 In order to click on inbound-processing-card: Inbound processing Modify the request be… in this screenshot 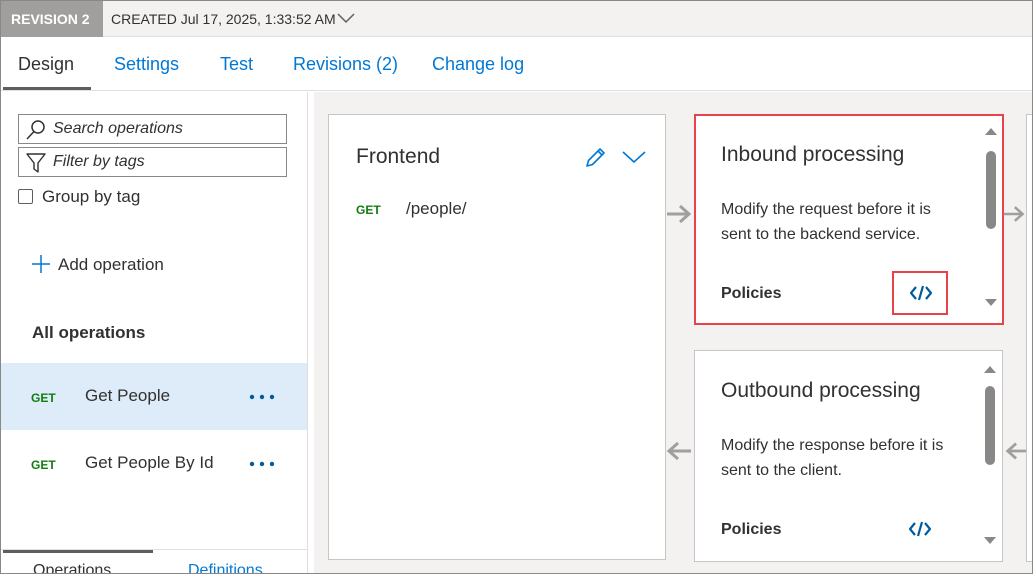, I will do `click(849, 219)`.